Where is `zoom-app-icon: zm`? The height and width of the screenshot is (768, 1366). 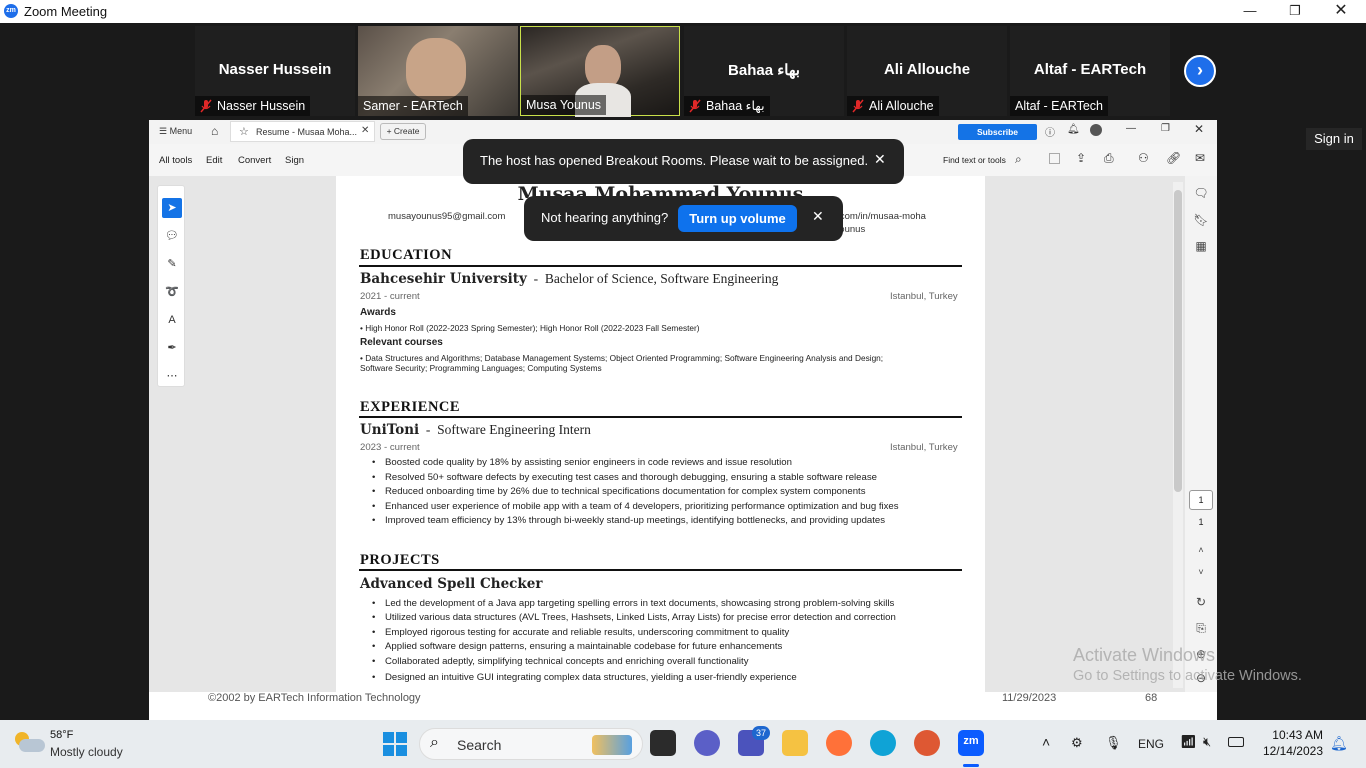
zoom-app-icon: zm is located at coordinates (971, 743).